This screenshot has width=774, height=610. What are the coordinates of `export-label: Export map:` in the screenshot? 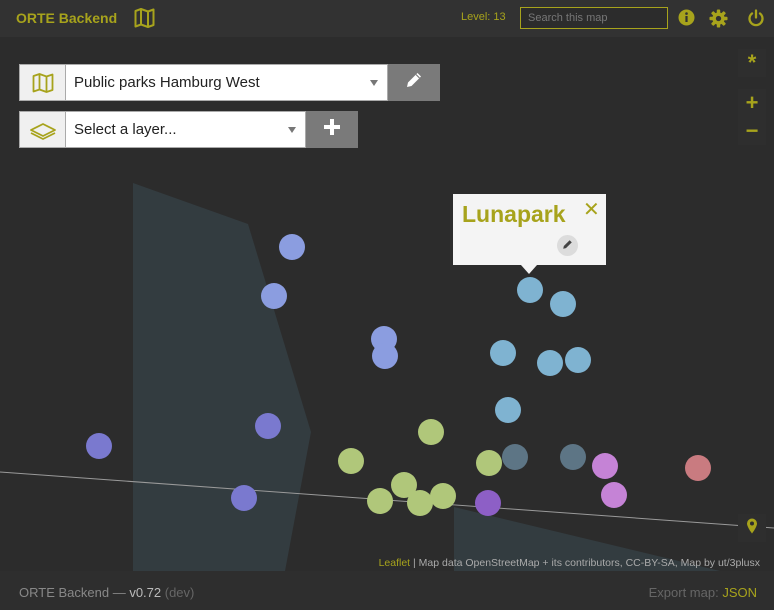 It's located at (685, 592).